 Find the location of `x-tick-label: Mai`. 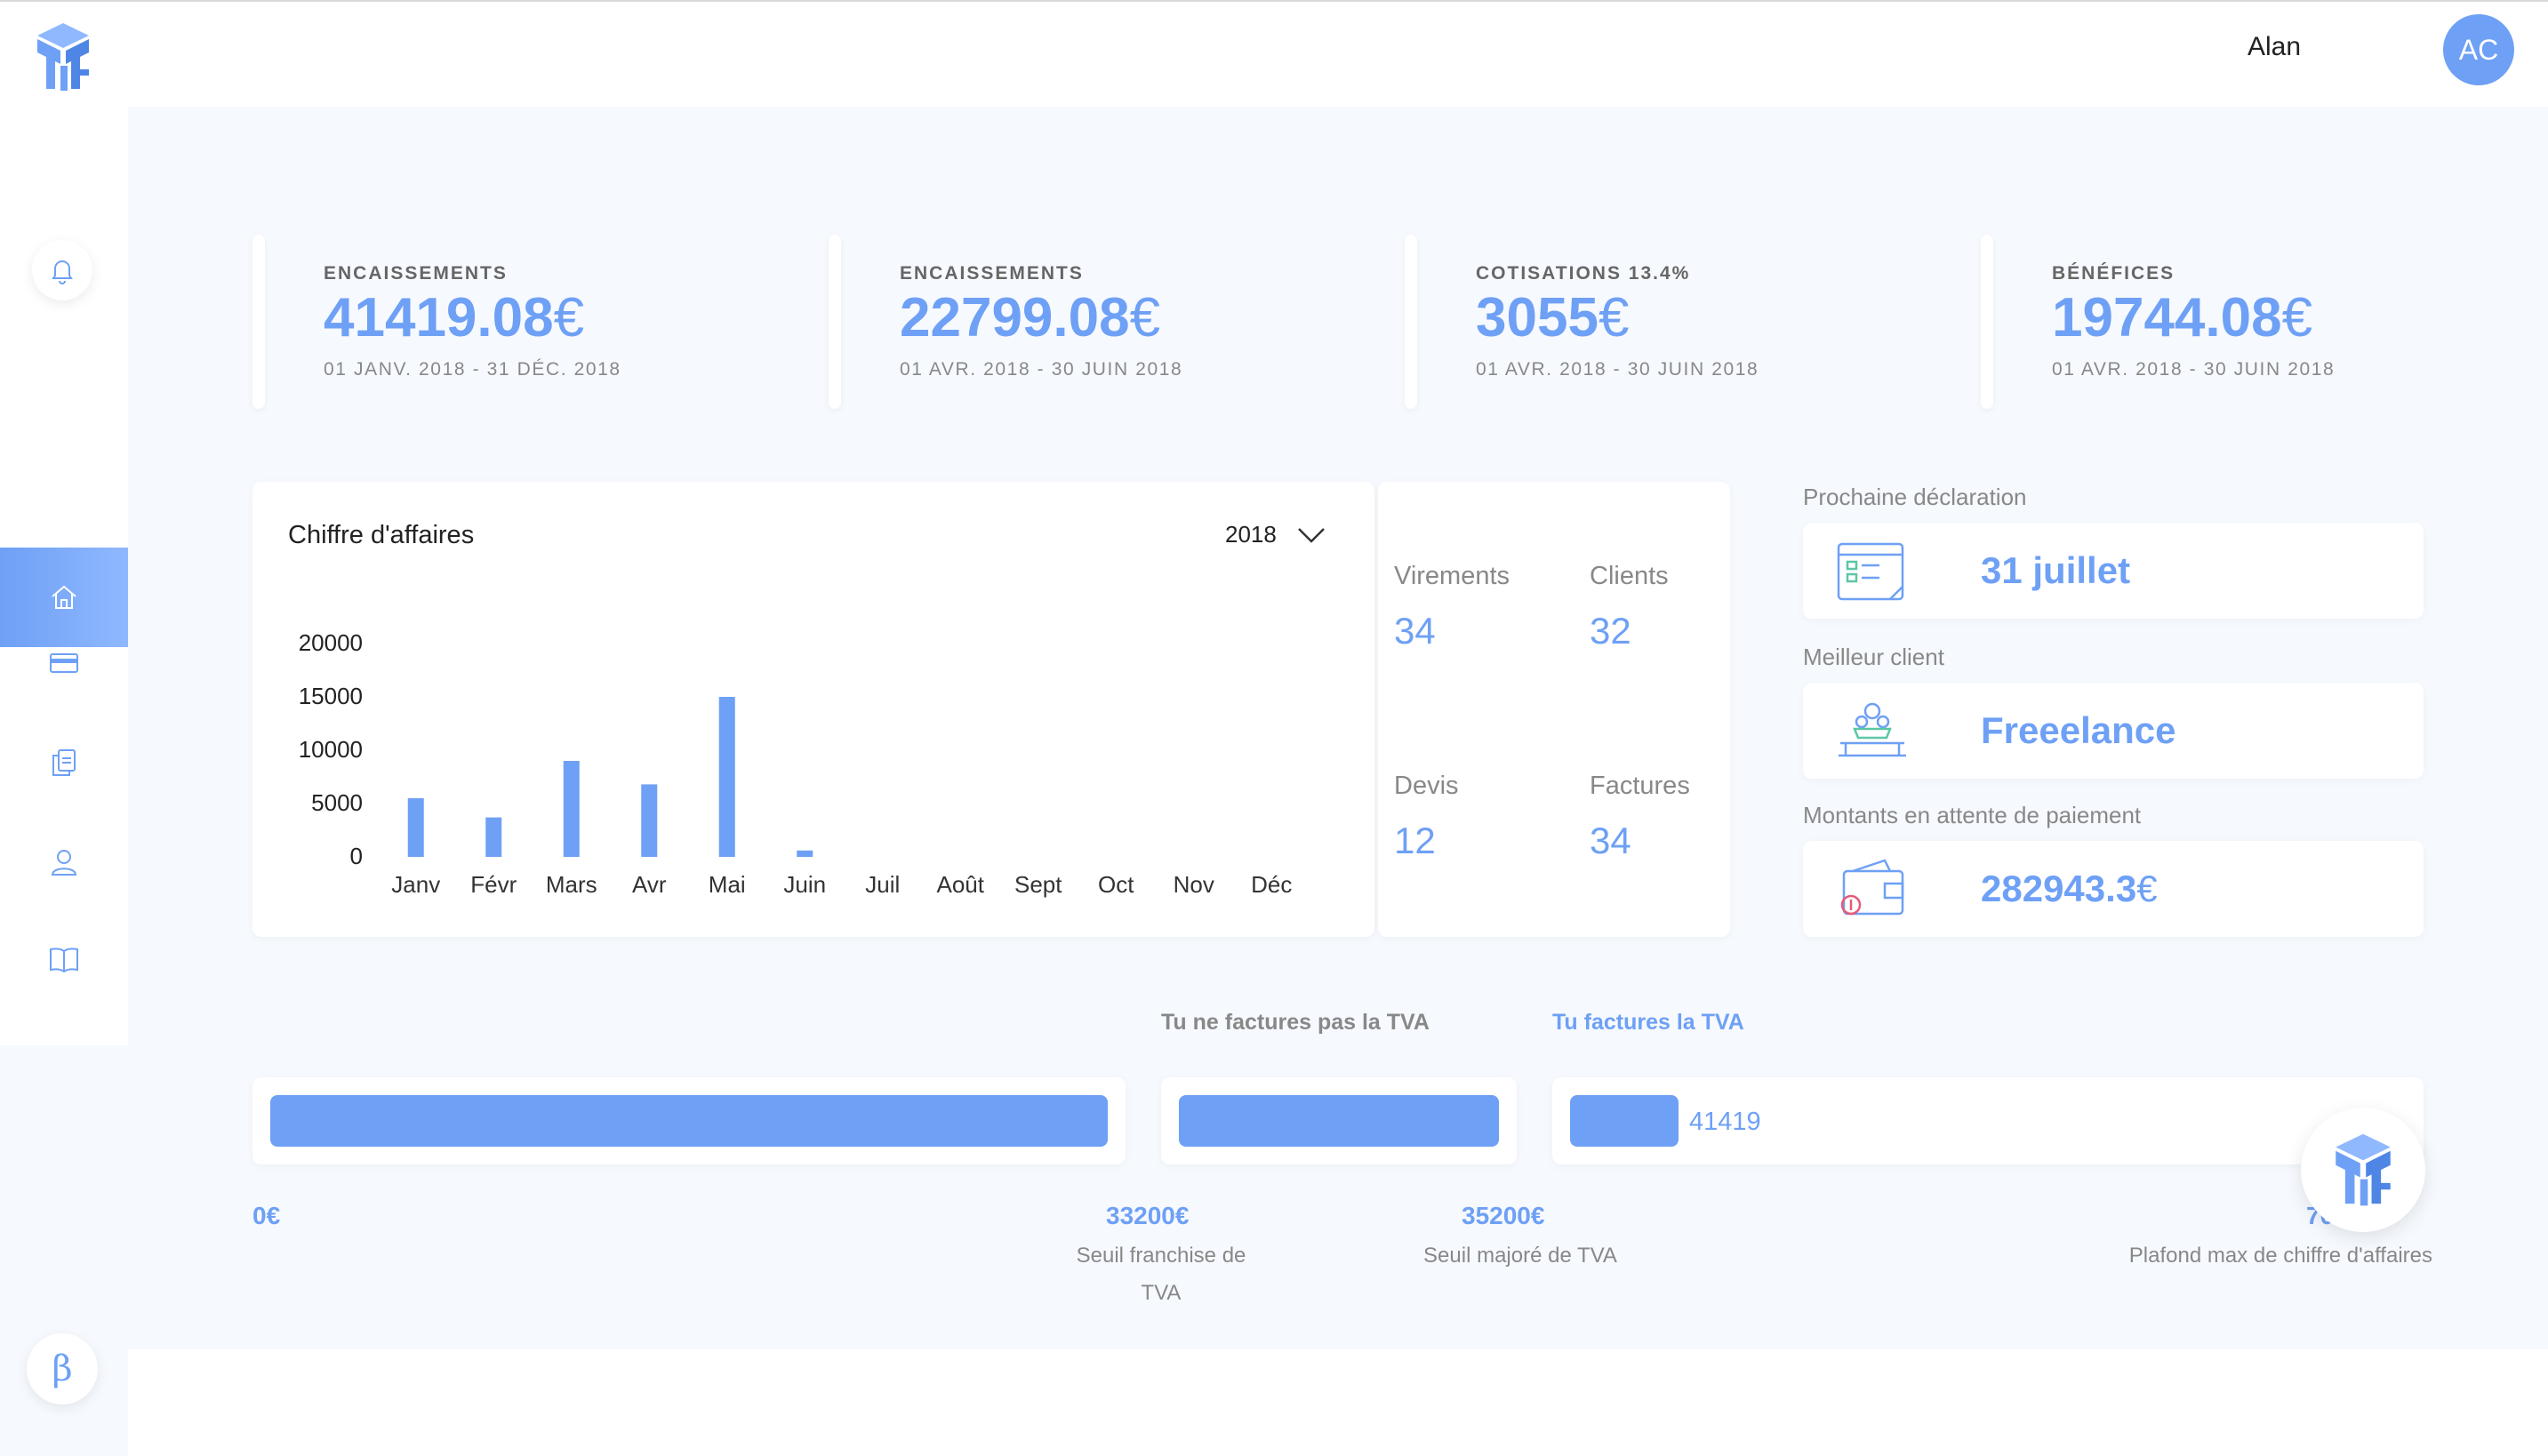

x-tick-label: Mai is located at coordinates (728, 884).